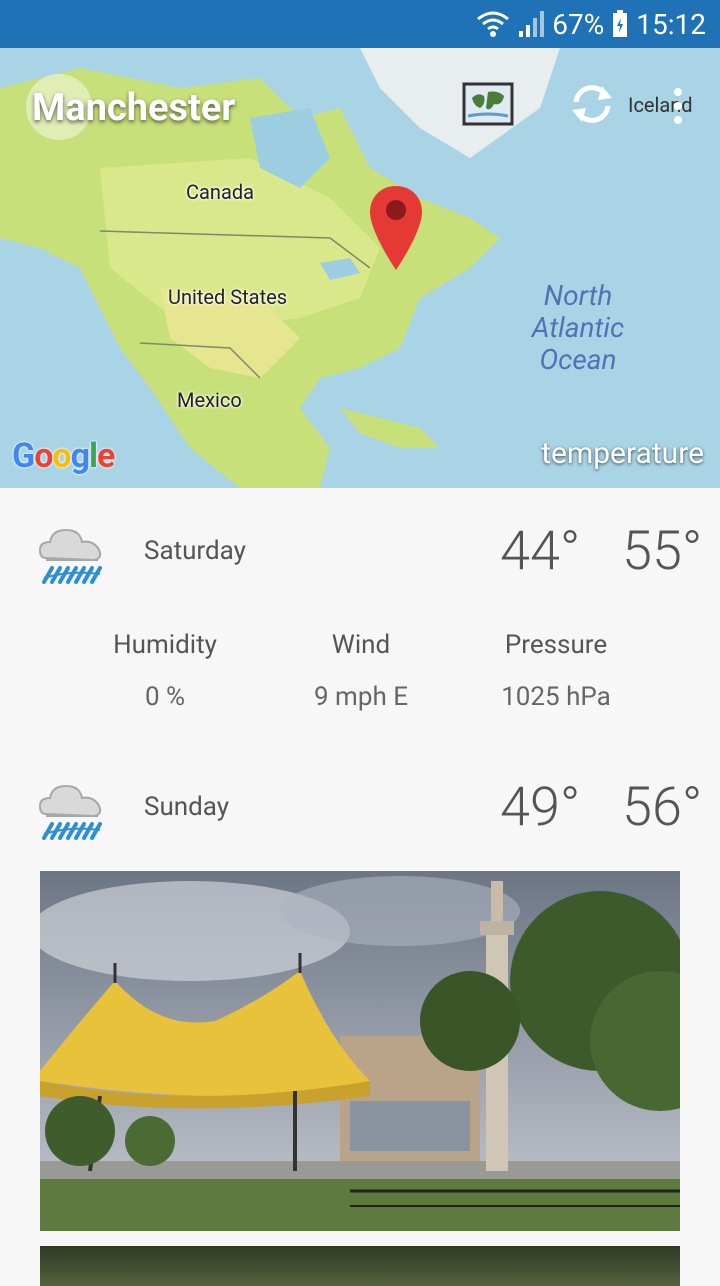 This screenshot has height=1286, width=720. What do you see at coordinates (662, 551) in the screenshot?
I see `temp-high: 55°` at bounding box center [662, 551].